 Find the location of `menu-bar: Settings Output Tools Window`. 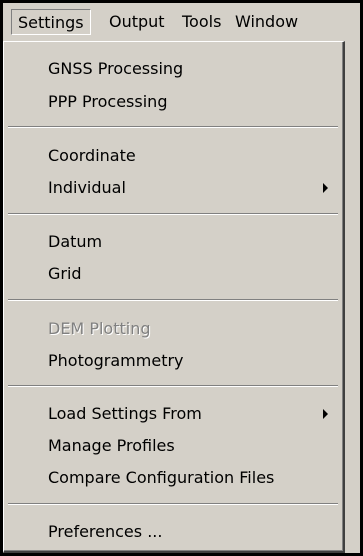

menu-bar: Settings Output Tools Window is located at coordinates (181, 22).